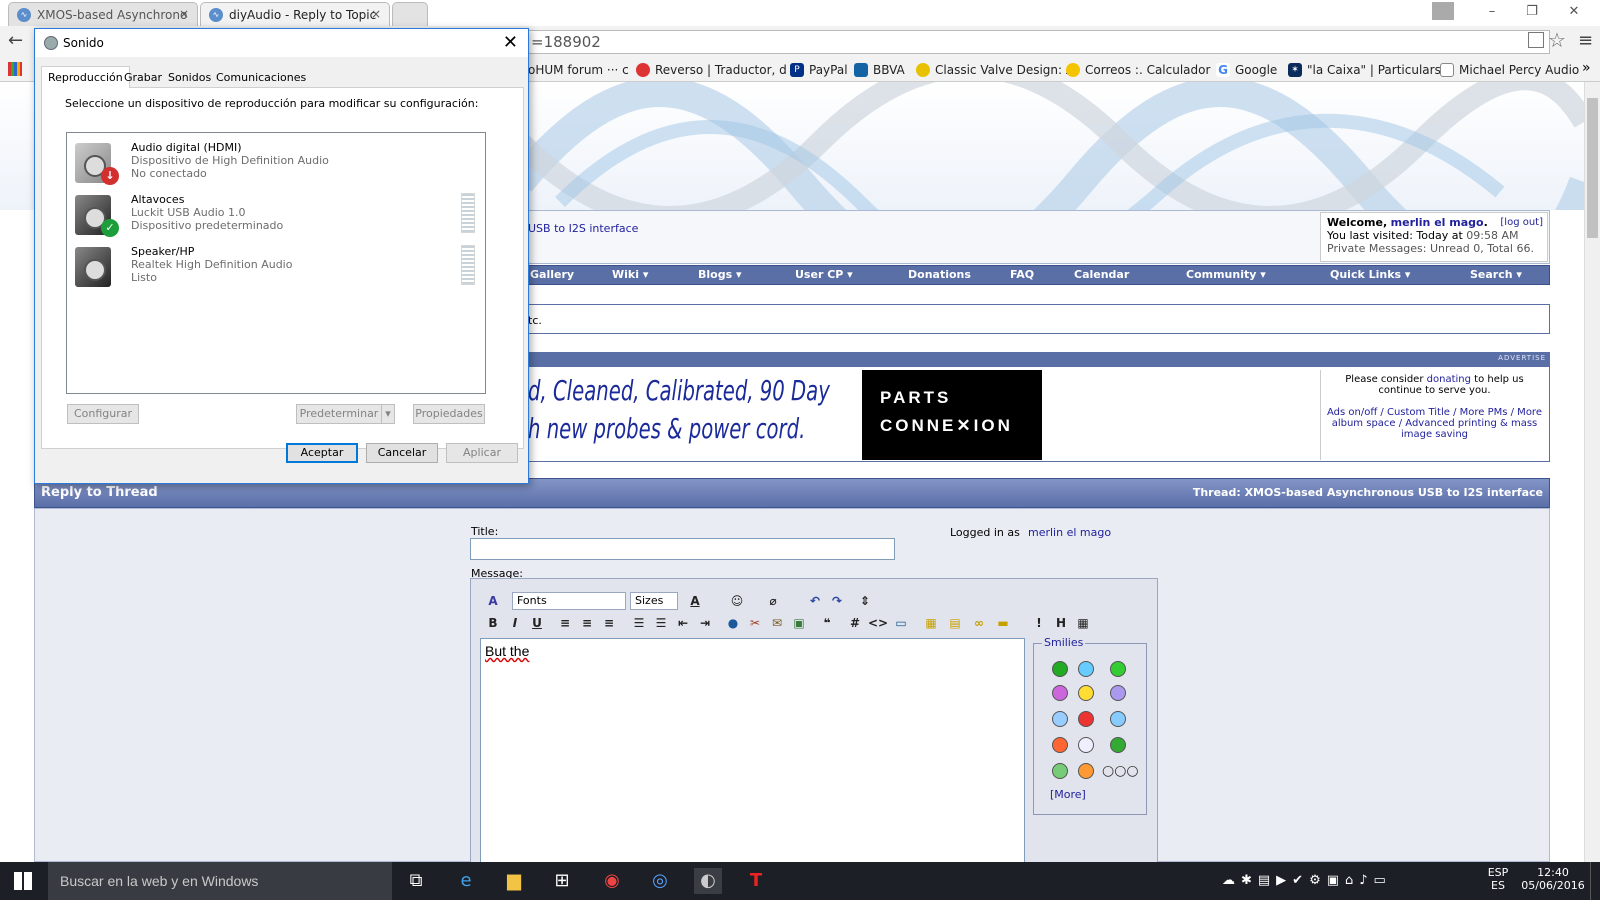 The image size is (1600, 900). I want to click on indent-icon: ⇥, so click(705, 623).